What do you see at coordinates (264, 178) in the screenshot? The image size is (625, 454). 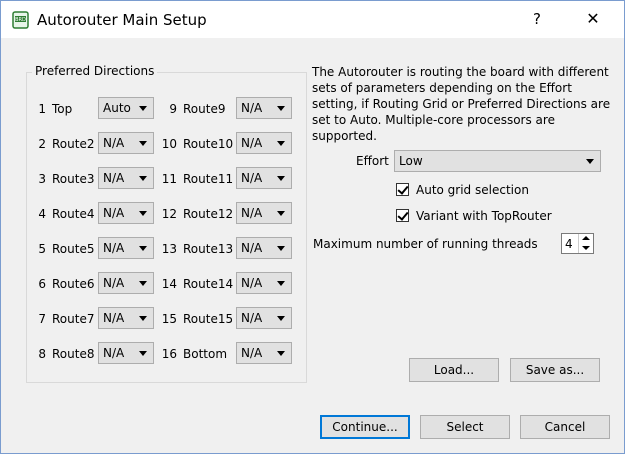 I see `direction-select-route11: N/A` at bounding box center [264, 178].